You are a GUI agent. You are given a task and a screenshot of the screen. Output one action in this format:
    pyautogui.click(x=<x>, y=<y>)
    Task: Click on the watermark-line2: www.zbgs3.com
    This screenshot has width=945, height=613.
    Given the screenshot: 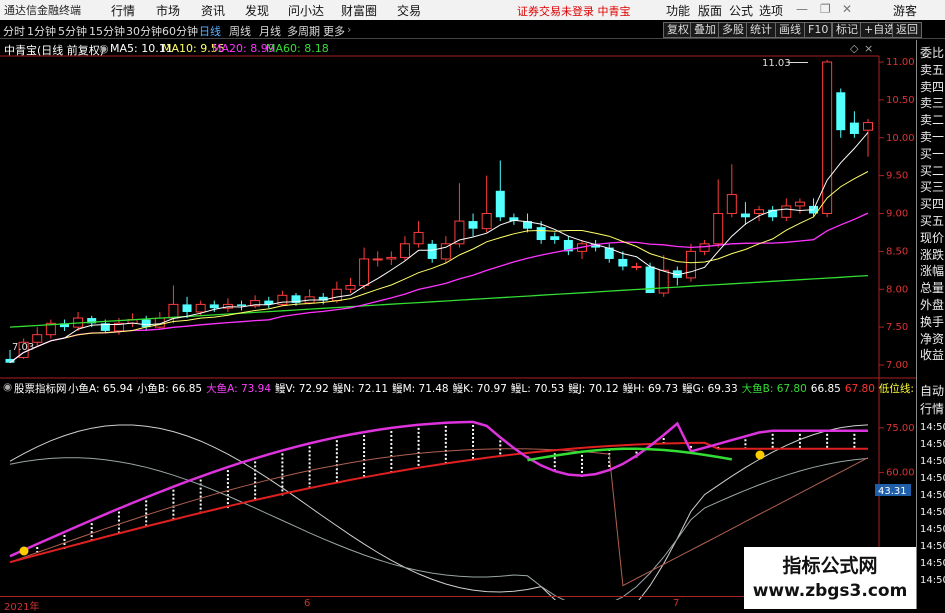 What is the action you would take?
    pyautogui.click(x=830, y=591)
    